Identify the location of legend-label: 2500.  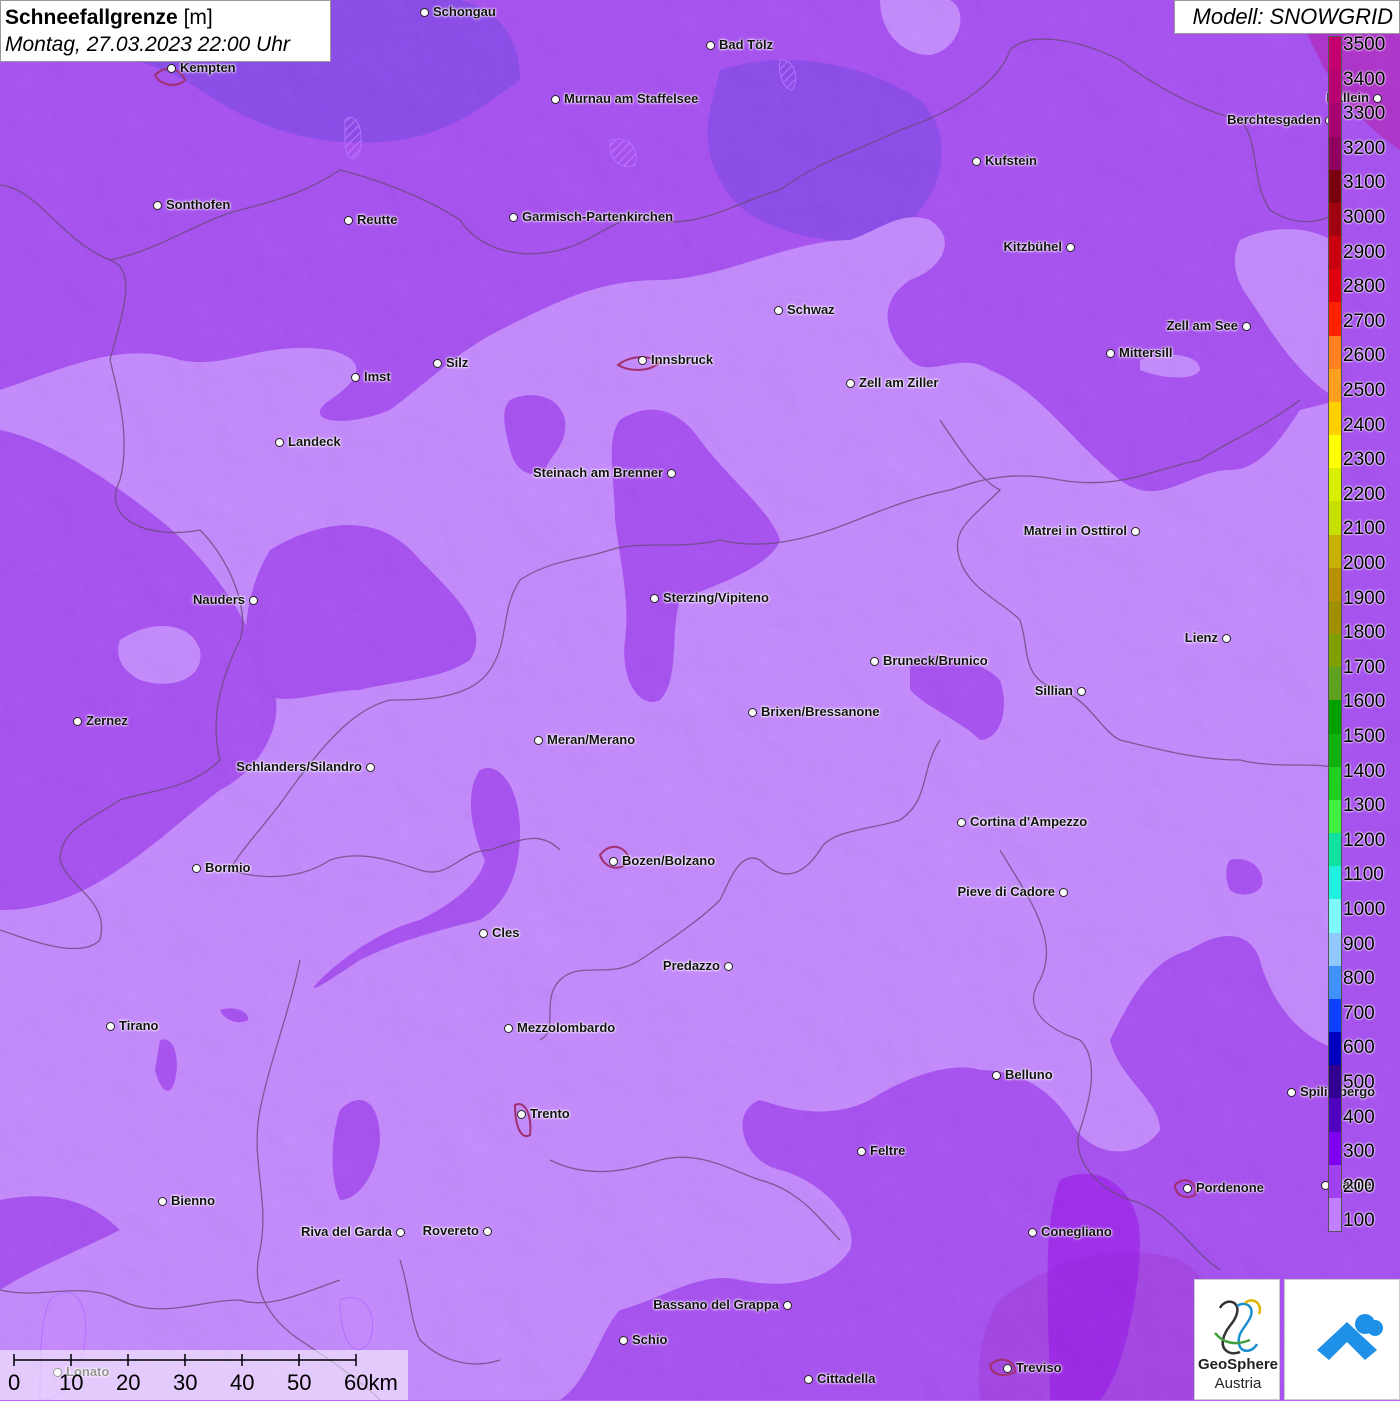
(1364, 390).